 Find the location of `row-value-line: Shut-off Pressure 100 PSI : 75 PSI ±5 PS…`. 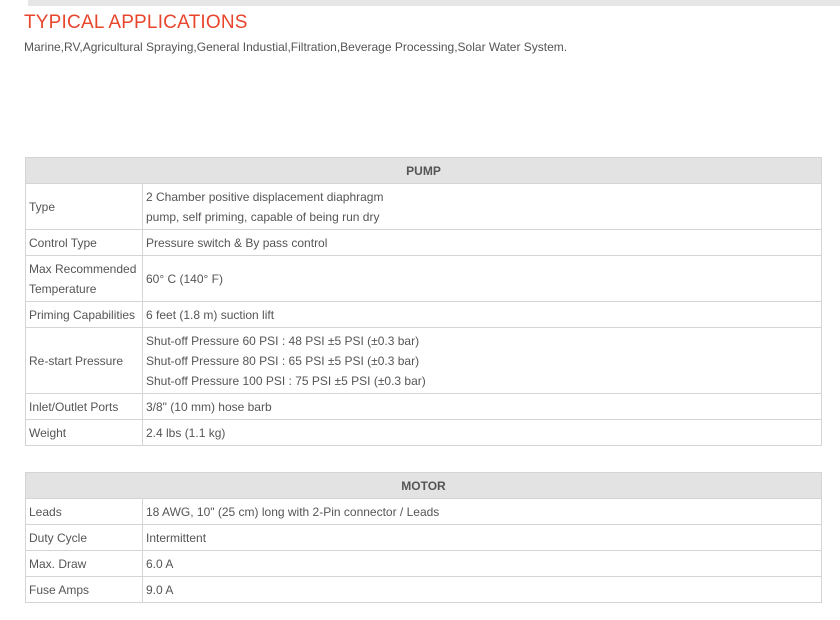

row-value-line: Shut-off Pressure 100 PSI : 75 PSI ±5 PS… is located at coordinates (286, 380).